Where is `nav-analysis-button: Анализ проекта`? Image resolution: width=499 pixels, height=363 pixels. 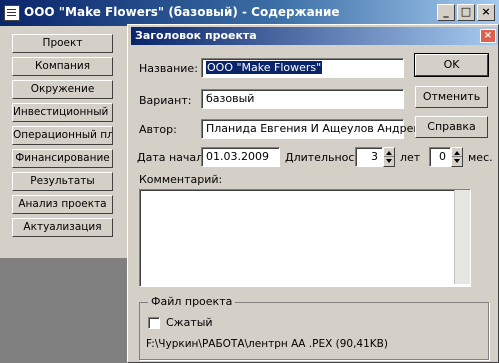 nav-analysis-button: Анализ проекта is located at coordinates (62, 204).